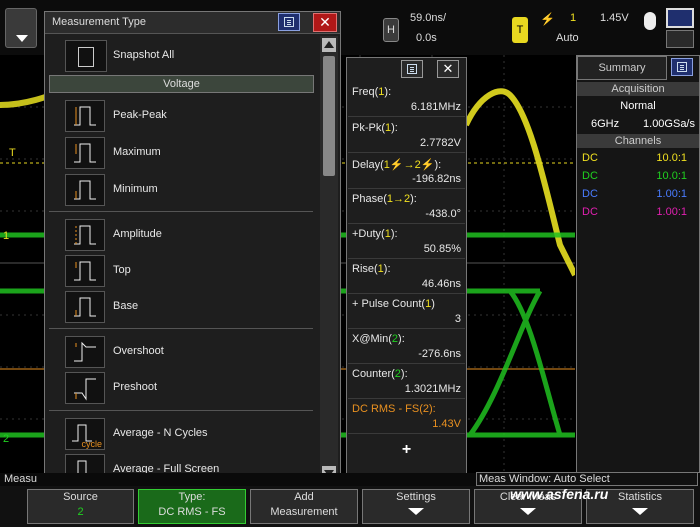 This screenshot has height=527, width=700. I want to click on acquisition-mode: Normal, so click(638, 106).